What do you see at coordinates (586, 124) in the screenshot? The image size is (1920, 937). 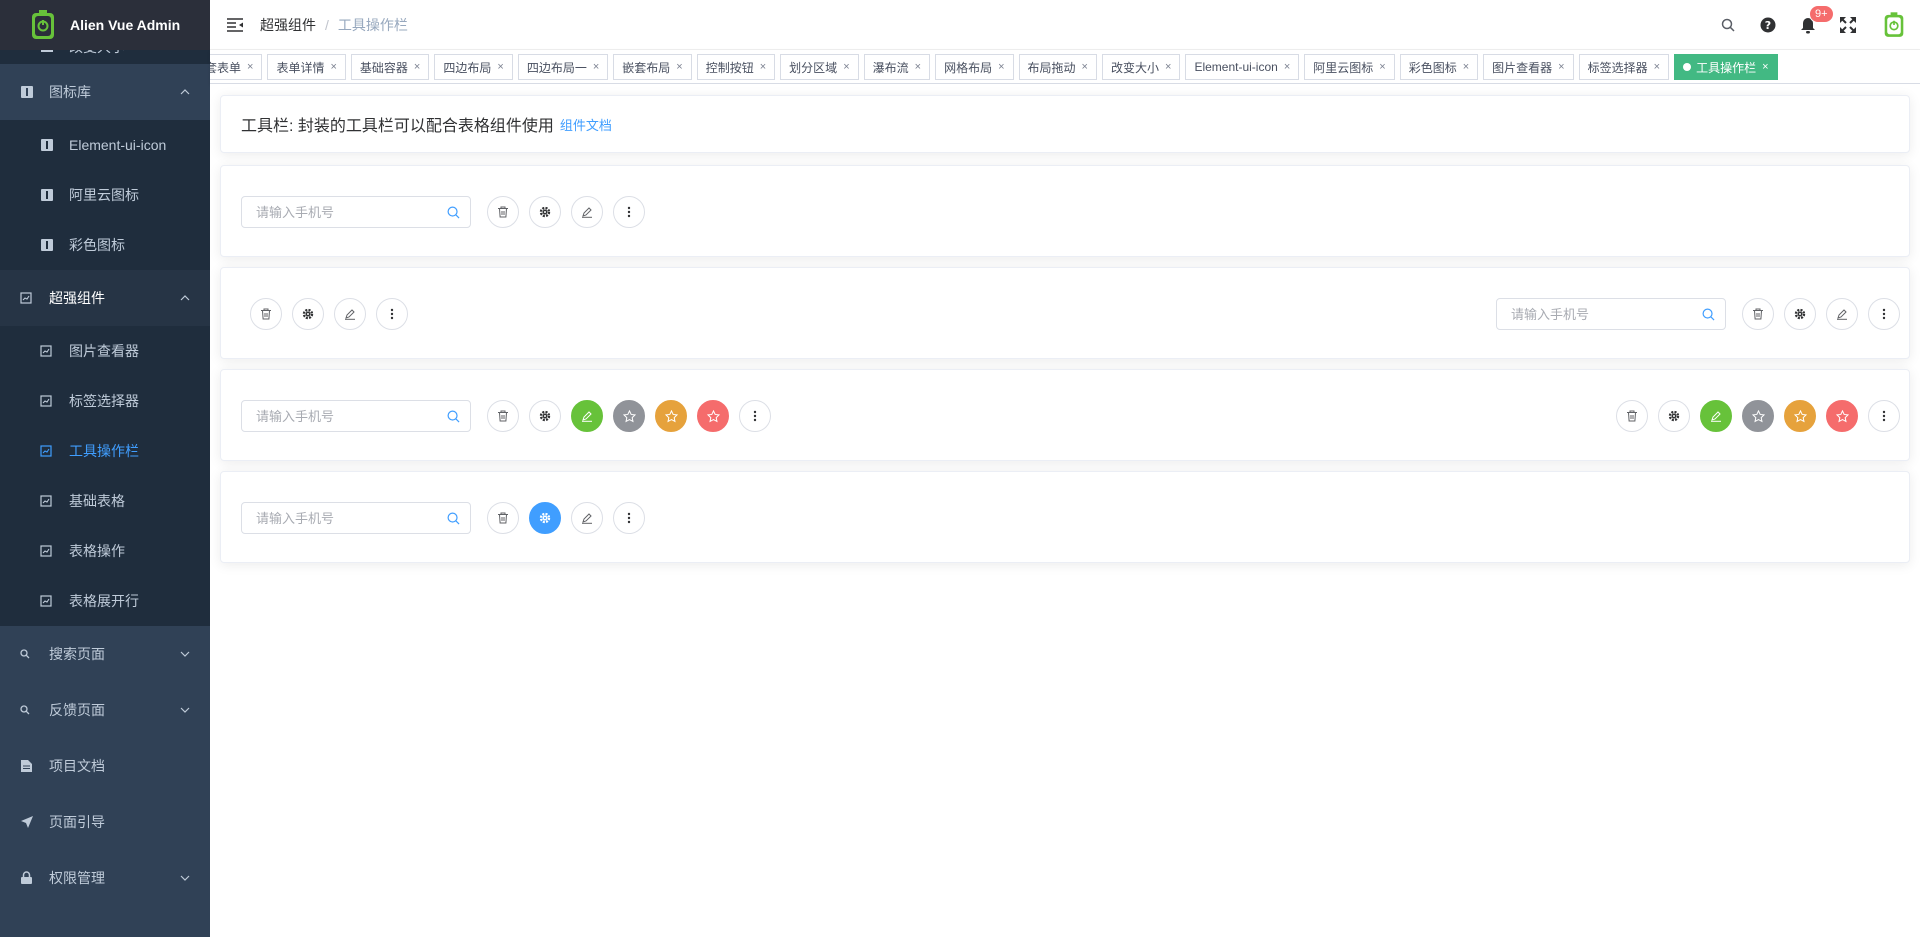 I see `docs-link: 组件文档` at bounding box center [586, 124].